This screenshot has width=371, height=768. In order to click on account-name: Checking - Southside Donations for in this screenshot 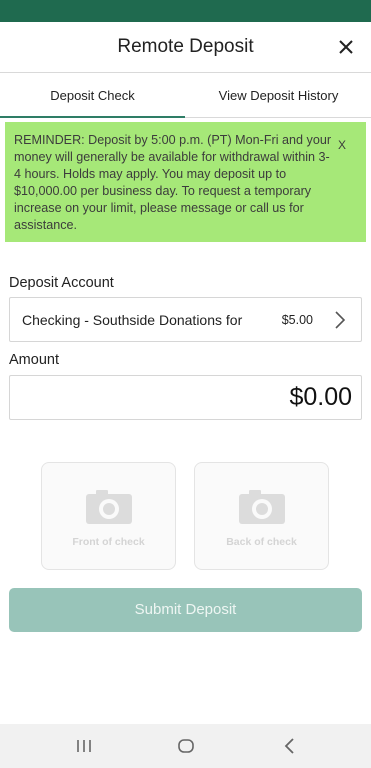, I will do `click(132, 320)`.